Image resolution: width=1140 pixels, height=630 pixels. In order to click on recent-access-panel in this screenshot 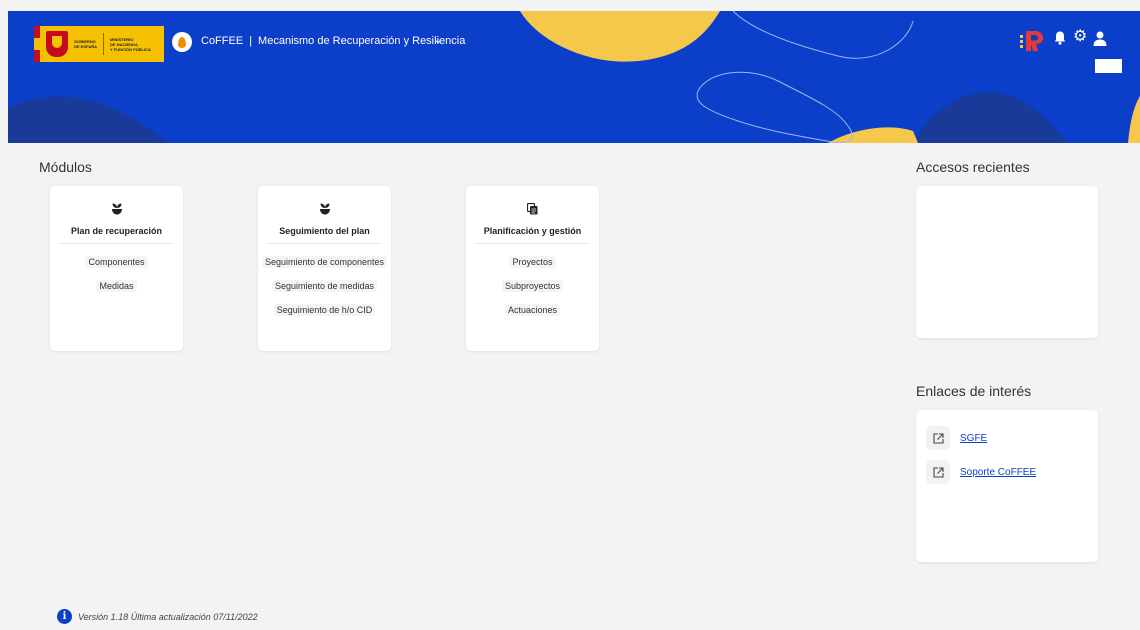, I will do `click(1007, 262)`.